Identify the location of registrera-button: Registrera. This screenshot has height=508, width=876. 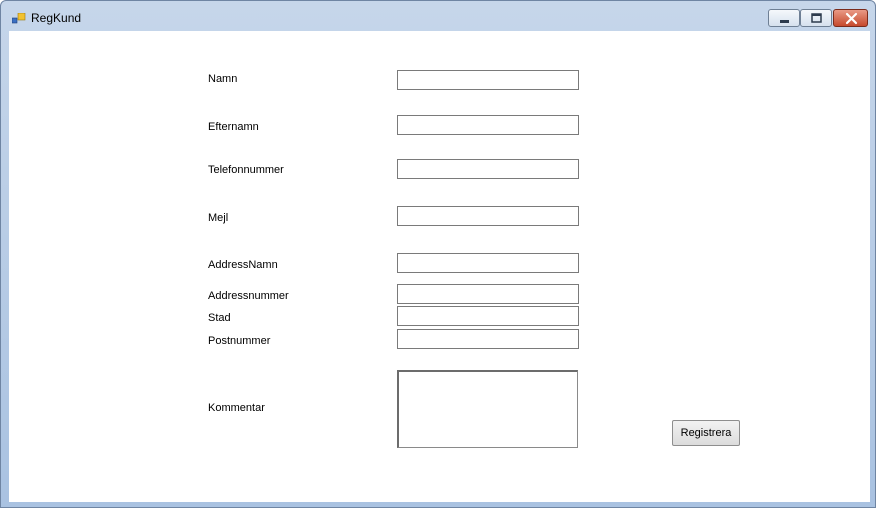
(706, 433).